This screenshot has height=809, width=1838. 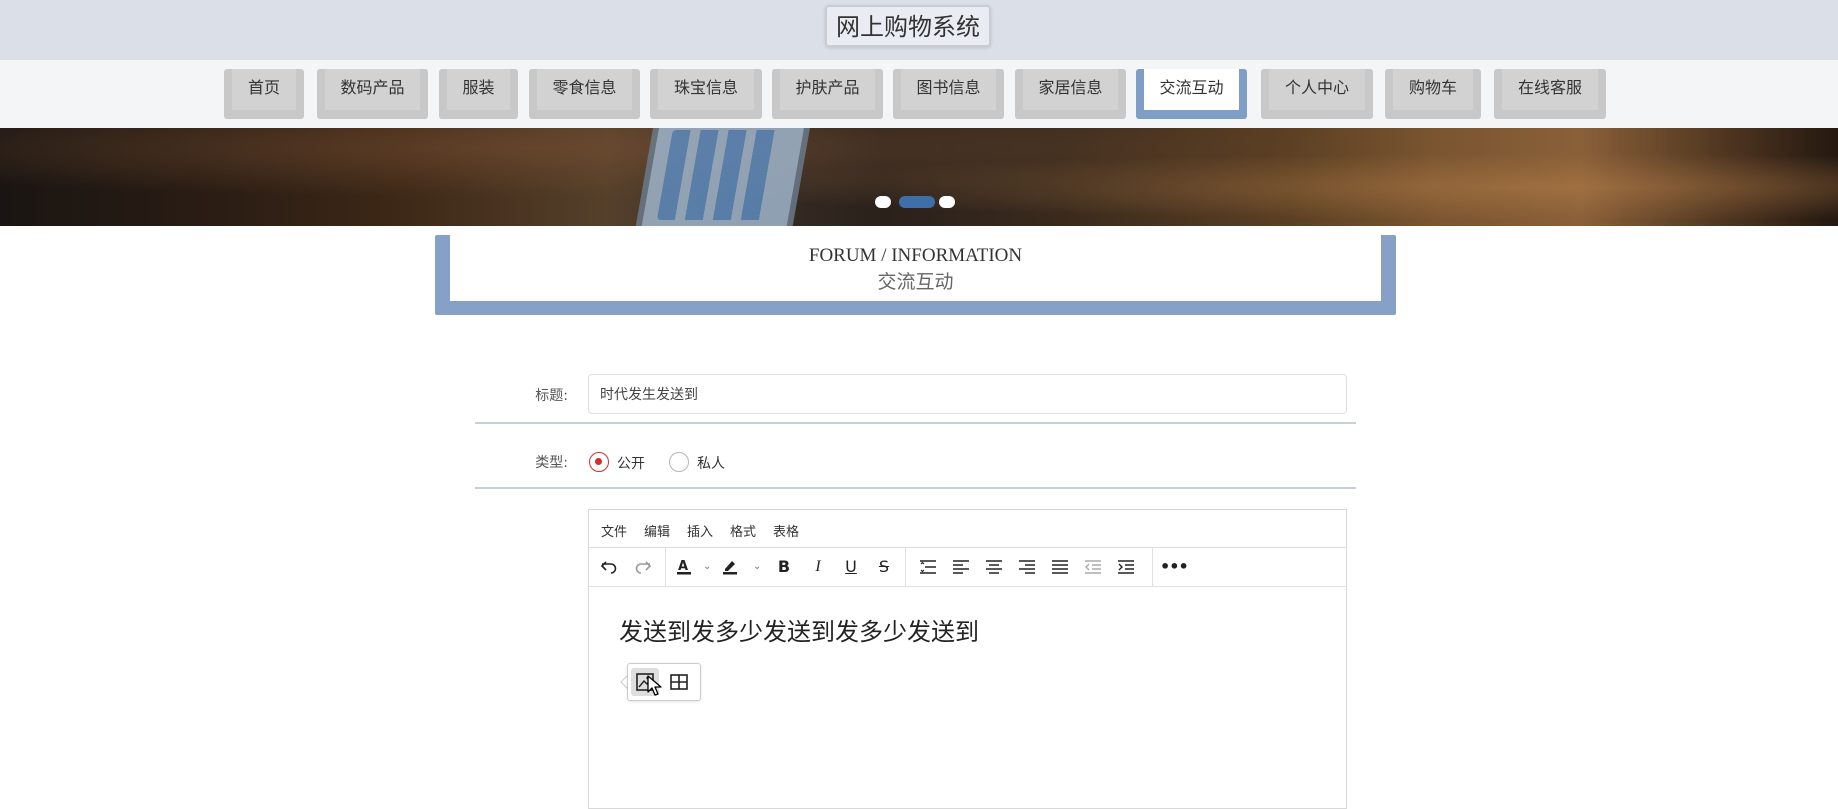 What do you see at coordinates (784, 567) in the screenshot?
I see `bold-icon: B` at bounding box center [784, 567].